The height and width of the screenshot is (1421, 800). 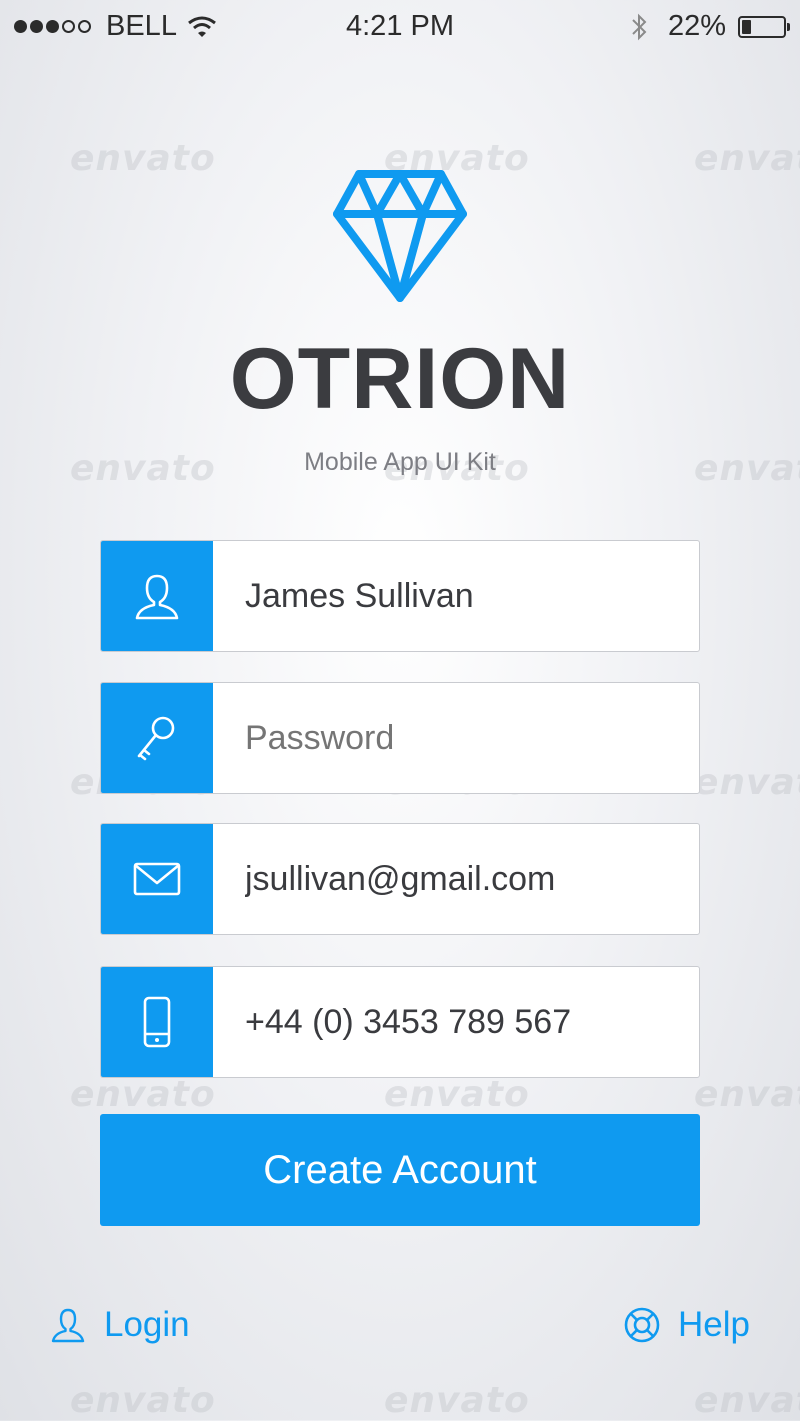 What do you see at coordinates (465, 1022) in the screenshot?
I see `phone-input` at bounding box center [465, 1022].